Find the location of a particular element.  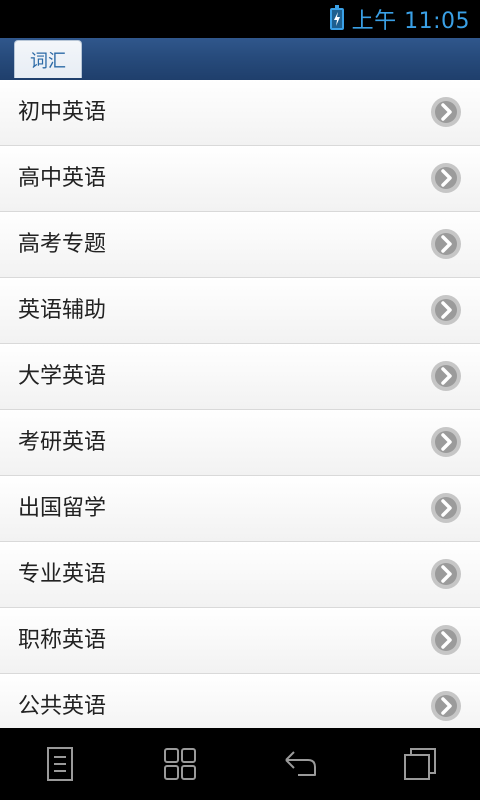

tab-vocabulary: 词汇 is located at coordinates (48, 59).